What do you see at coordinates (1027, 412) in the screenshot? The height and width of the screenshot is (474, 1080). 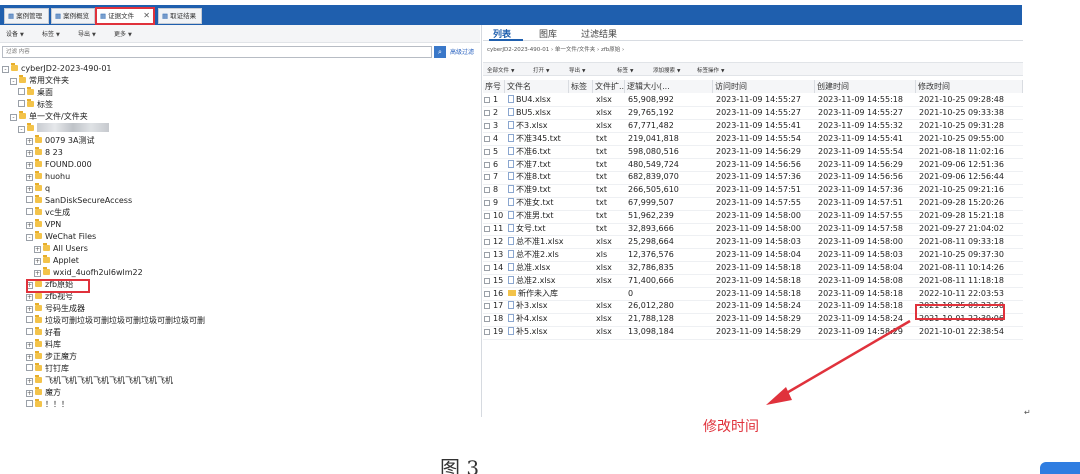 I see `text-cursor-icon: ↵` at bounding box center [1027, 412].